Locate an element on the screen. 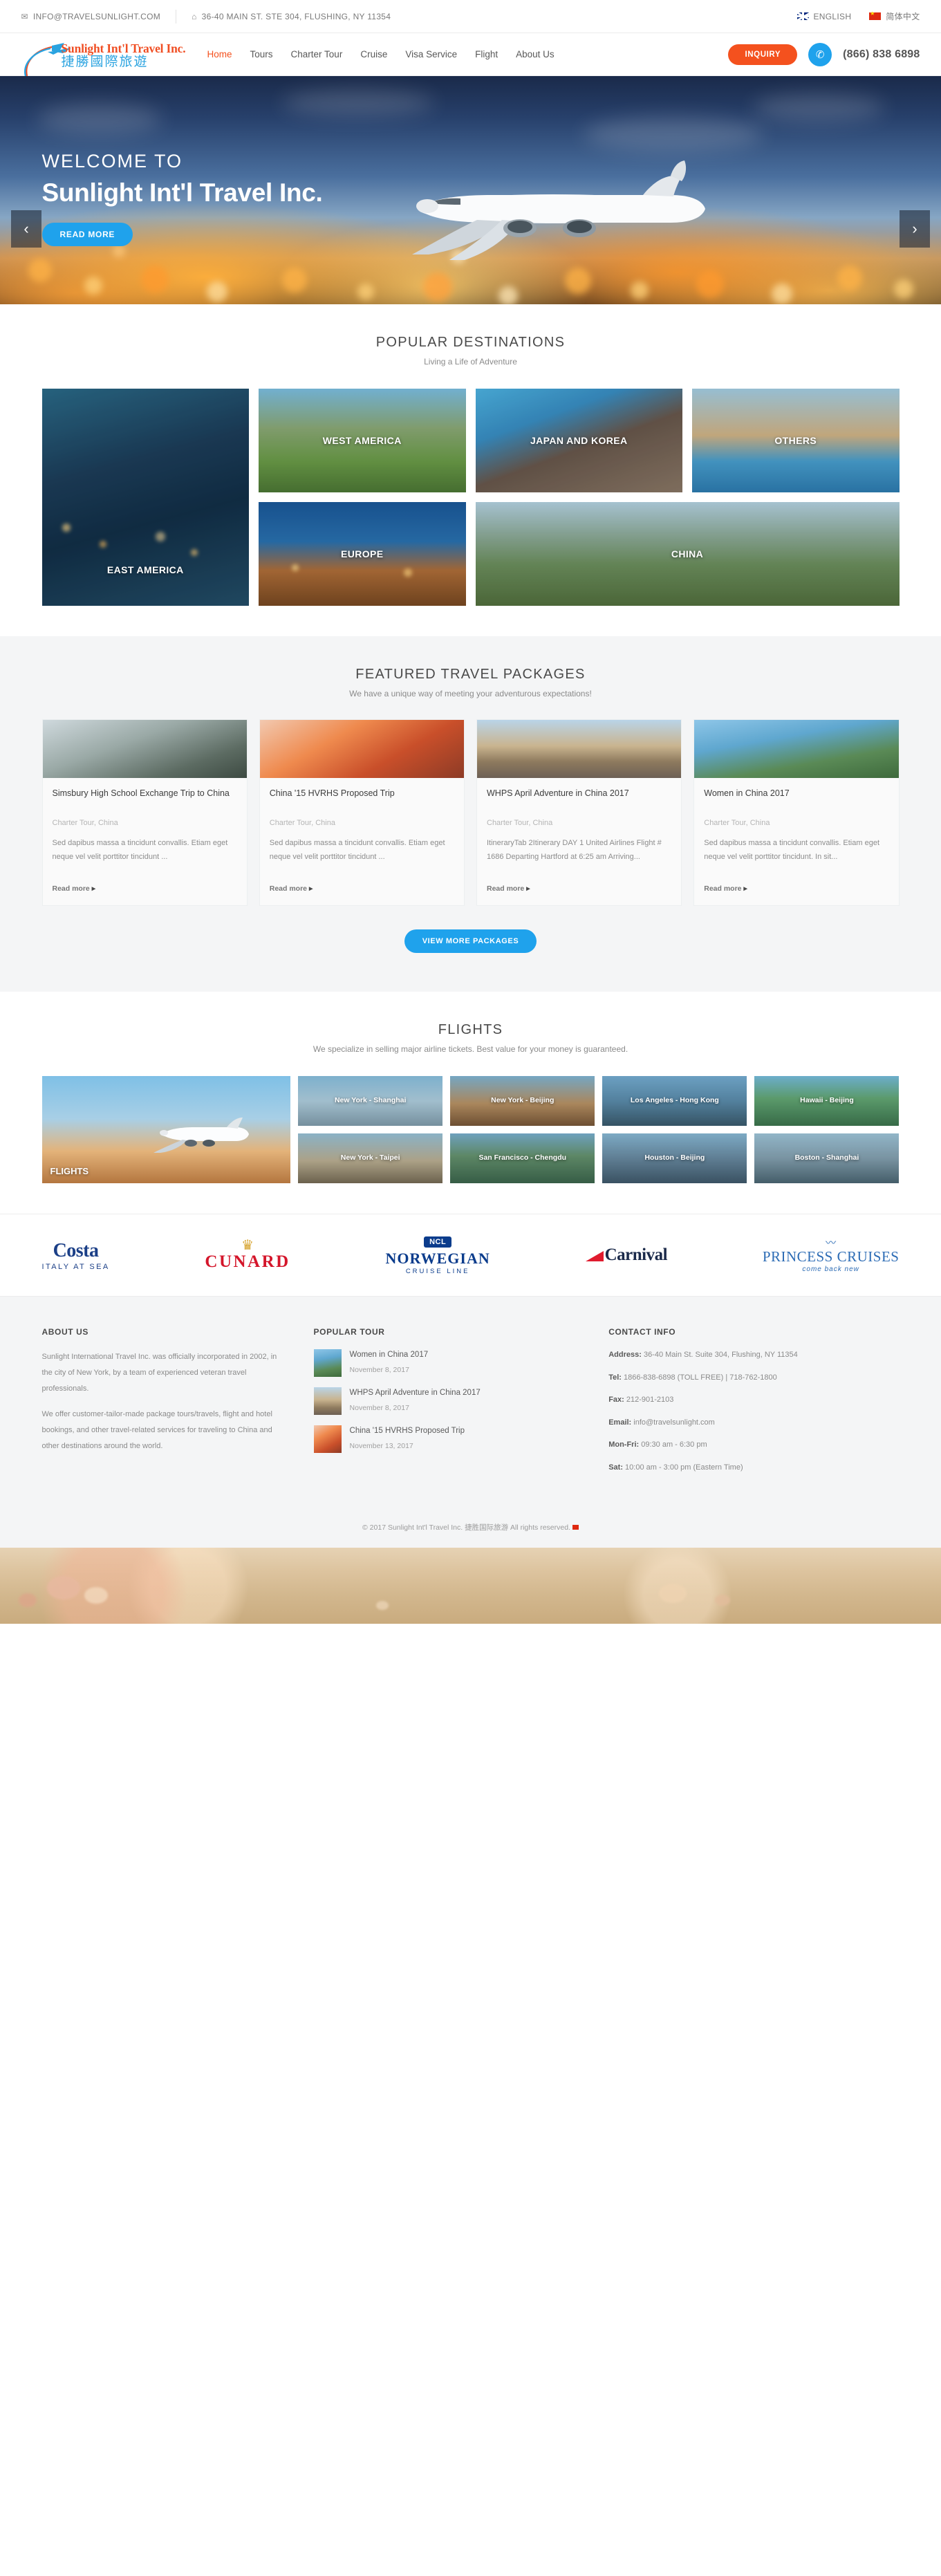 The width and height of the screenshot is (941, 2576). flight-cell: New York - Beijing is located at coordinates (523, 1101).